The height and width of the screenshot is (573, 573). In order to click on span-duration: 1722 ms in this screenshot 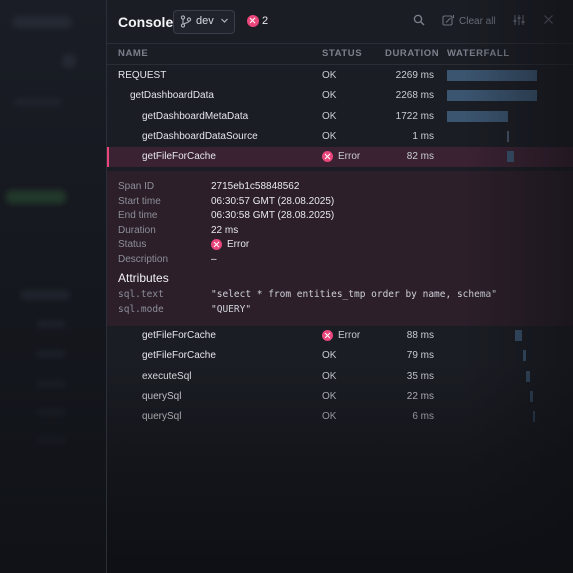, I will do `click(414, 116)`.